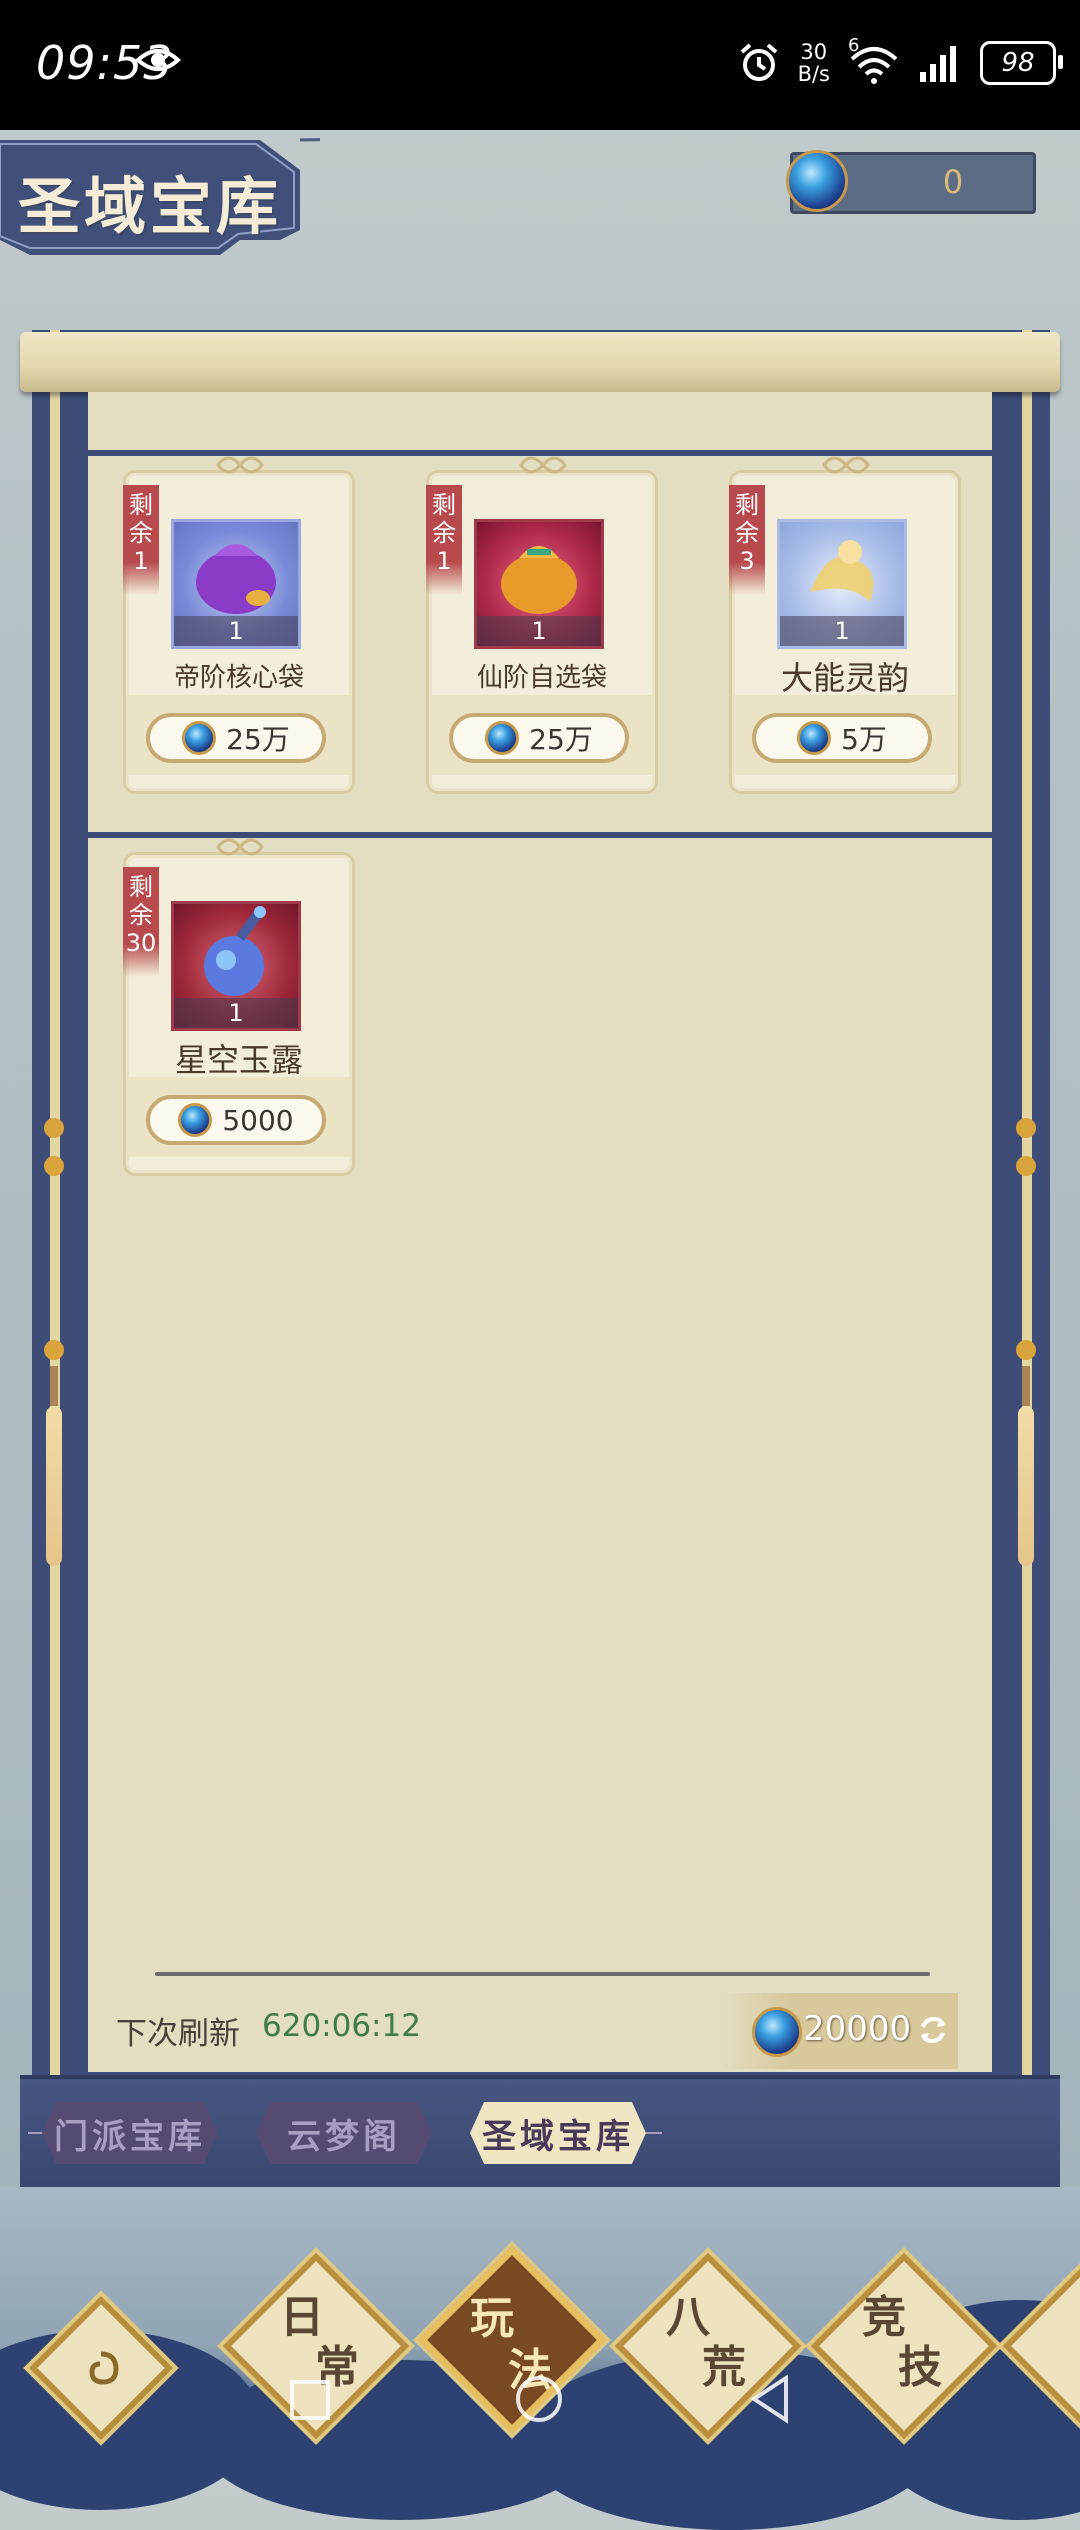  I want to click on shop-item-card: 剩余 1 1 帝阶核心袋 25万, so click(239, 625).